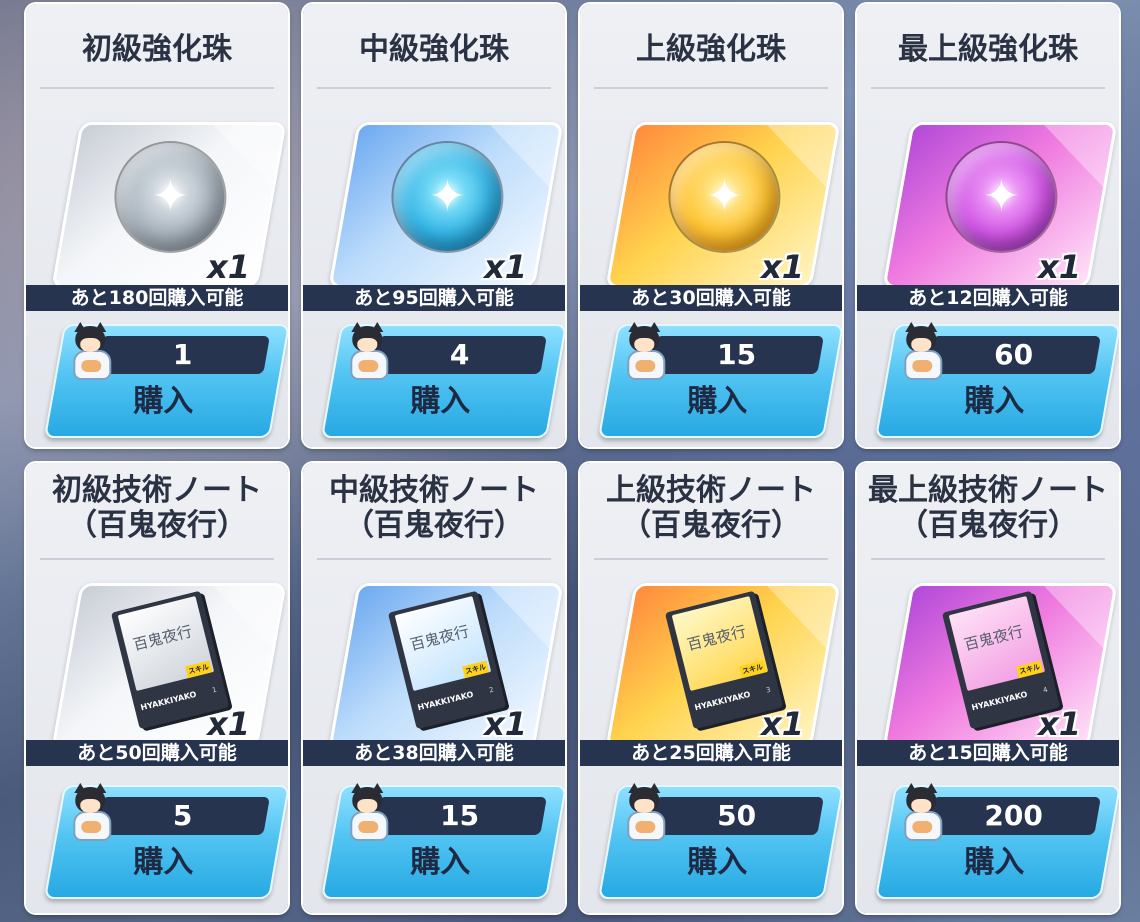 The width and height of the screenshot is (1140, 922). I want to click on remaining-purchases: あと95回購入可能, so click(434, 298).